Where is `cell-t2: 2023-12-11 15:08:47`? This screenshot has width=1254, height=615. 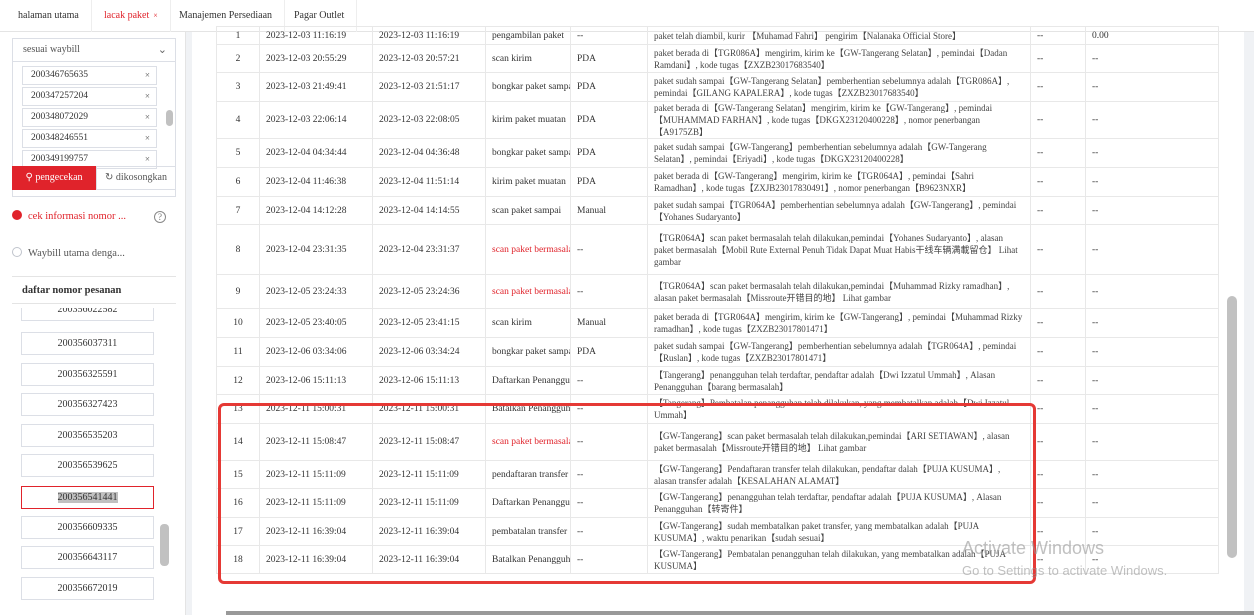
cell-t2: 2023-12-11 15:08:47 is located at coordinates (429, 442).